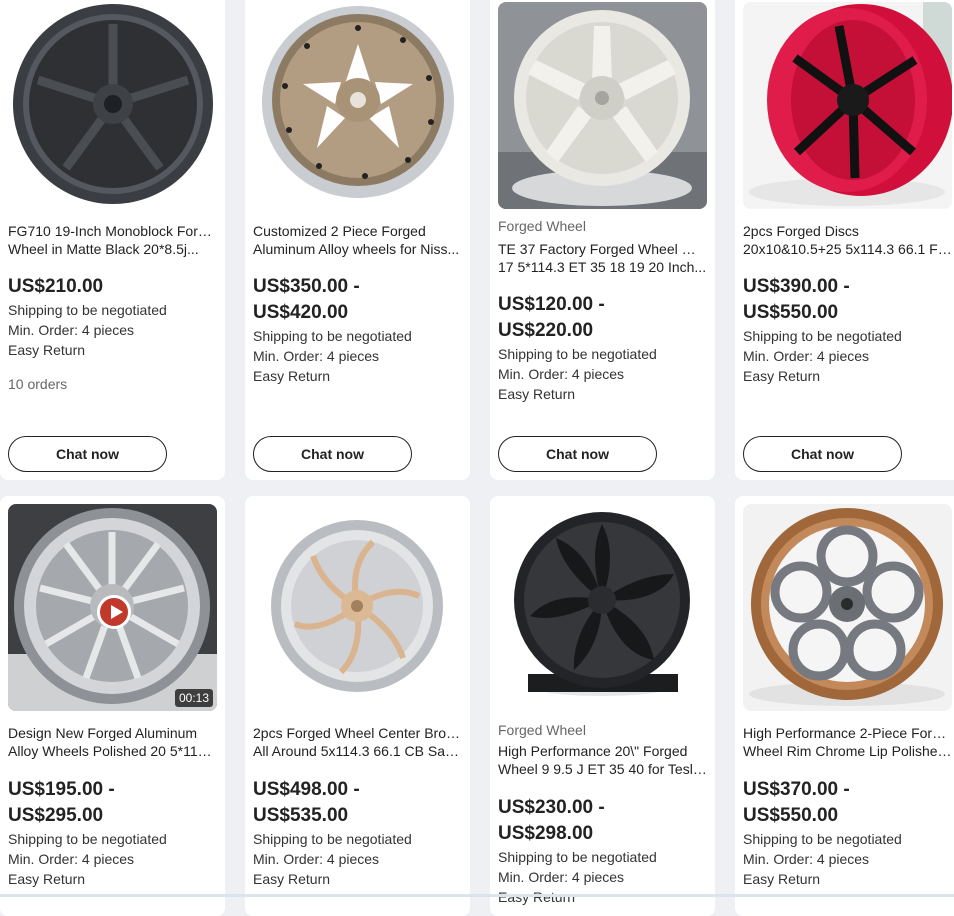  What do you see at coordinates (56, 815) in the screenshot?
I see `price: US$295.00` at bounding box center [56, 815].